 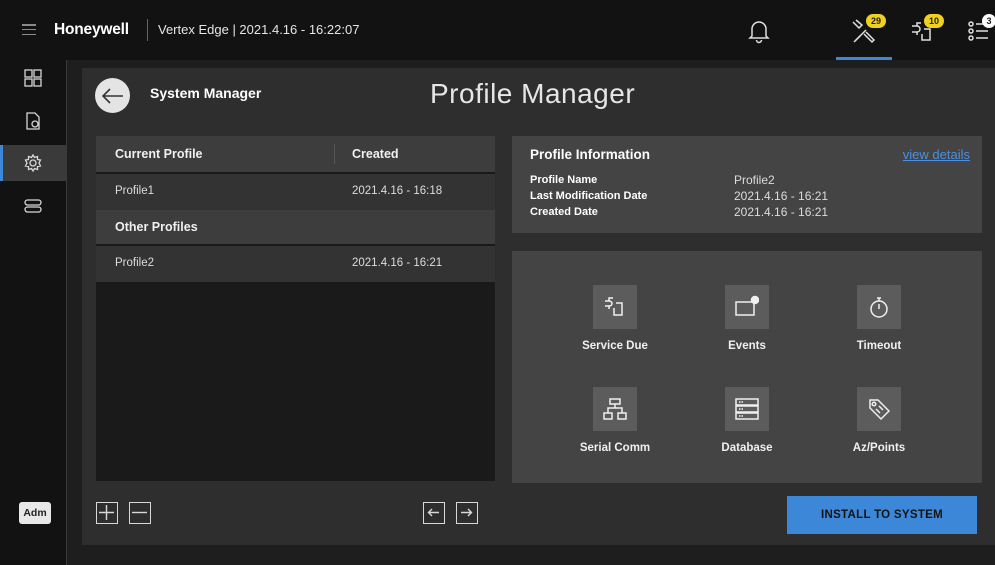 What do you see at coordinates (781, 196) in the screenshot?
I see `info-value-modification-date: 2021.4.16 - 16:21` at bounding box center [781, 196].